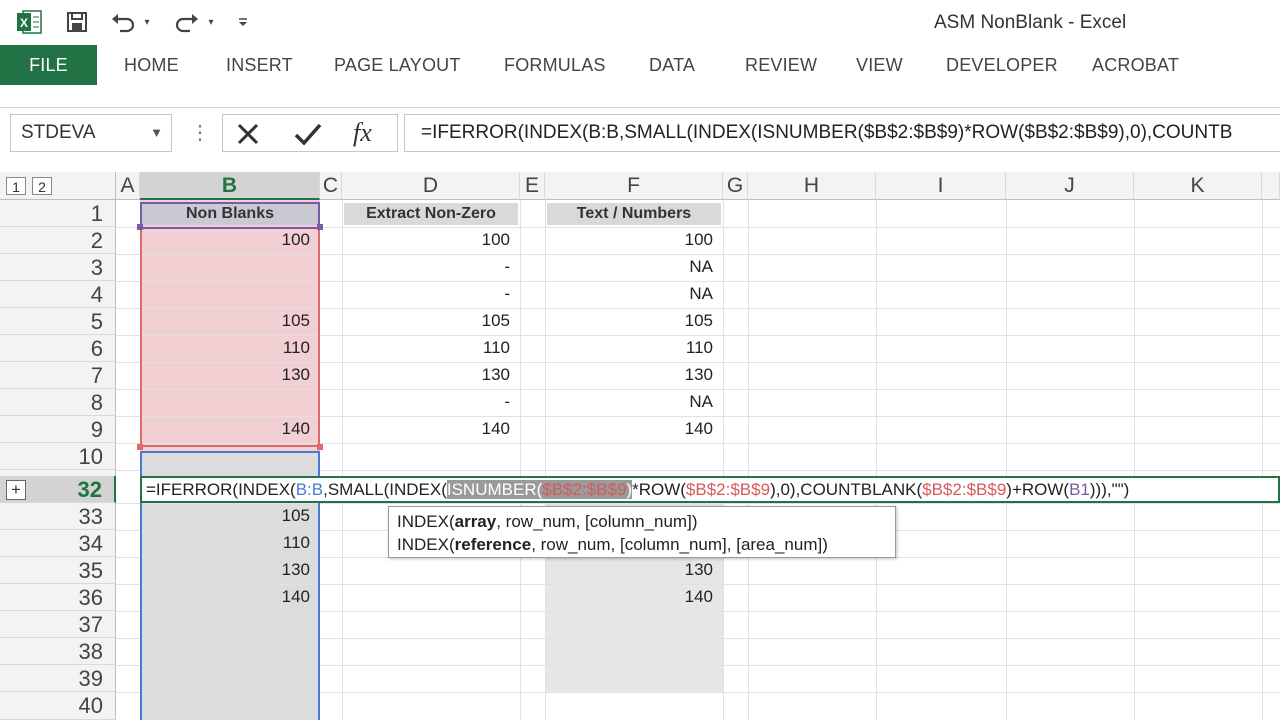 This screenshot has height=720, width=1280. What do you see at coordinates (230, 186) in the screenshot?
I see `column-header-b: B` at bounding box center [230, 186].